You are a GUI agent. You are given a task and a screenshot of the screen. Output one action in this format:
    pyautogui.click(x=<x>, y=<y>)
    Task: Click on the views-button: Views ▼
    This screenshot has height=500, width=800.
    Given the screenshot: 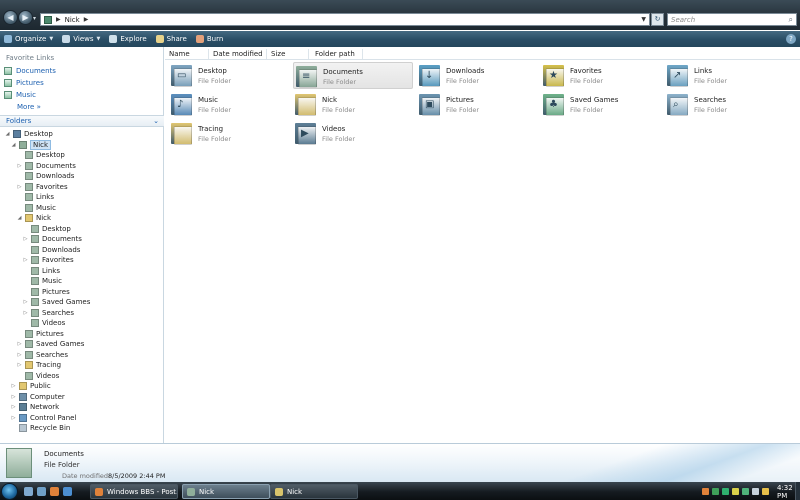 What is the action you would take?
    pyautogui.click(x=81, y=39)
    